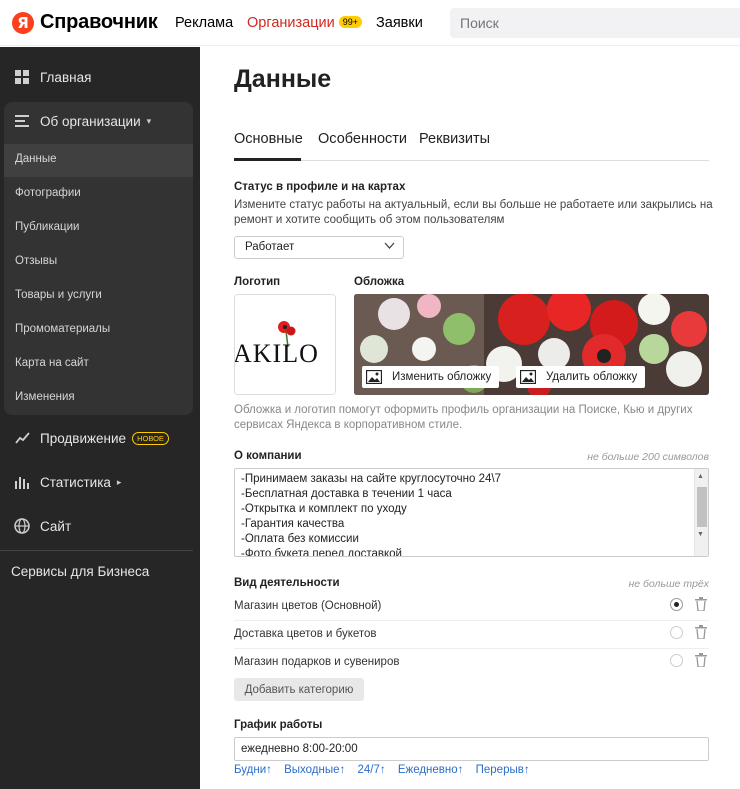  I want to click on logo-section-title: Логотип, so click(257, 282).